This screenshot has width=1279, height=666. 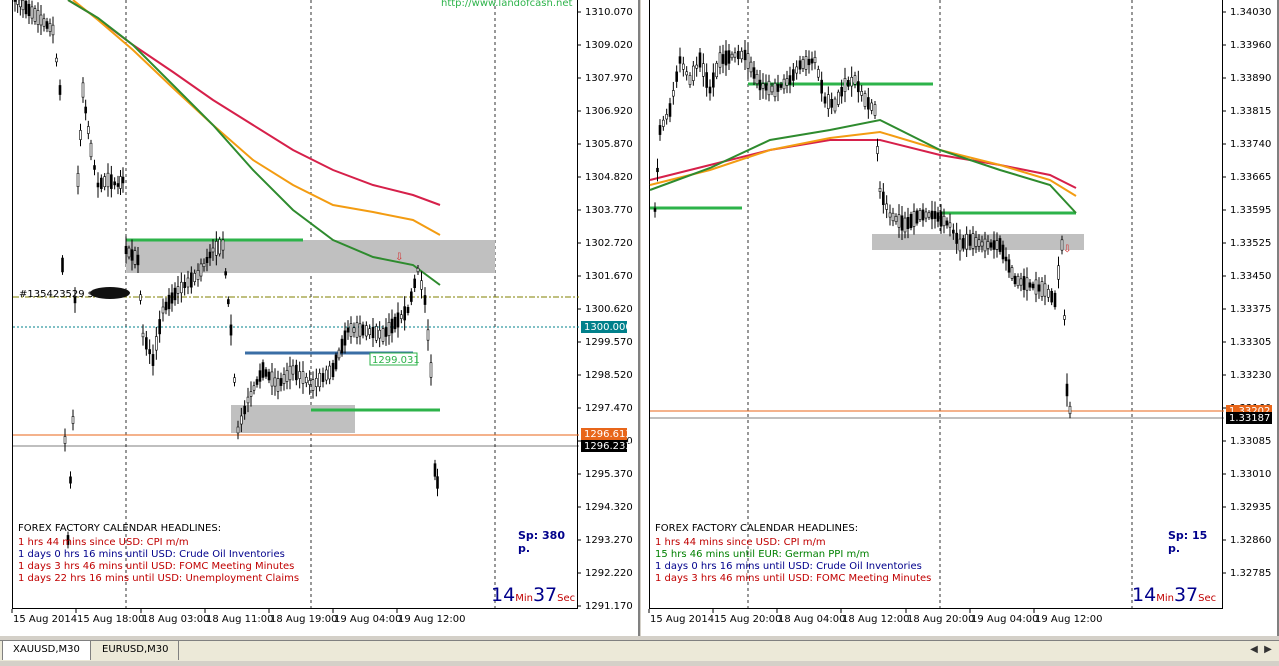 I want to click on price-axis-label: 1.32785, so click(x=1250, y=573).